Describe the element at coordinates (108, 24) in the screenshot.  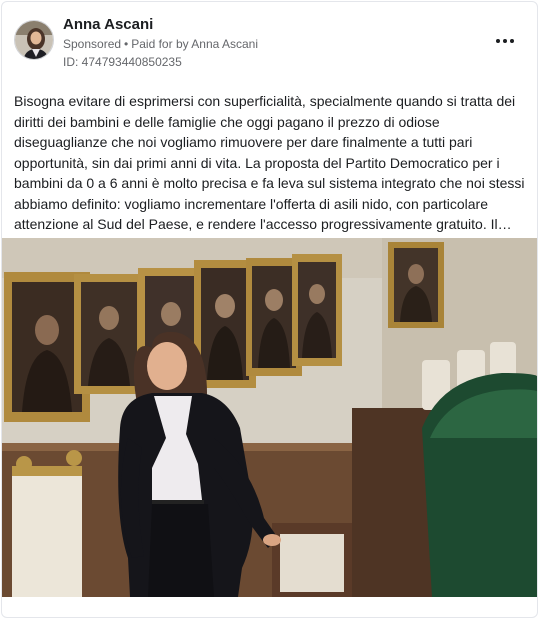
I see `author-name: Anna Ascani` at that location.